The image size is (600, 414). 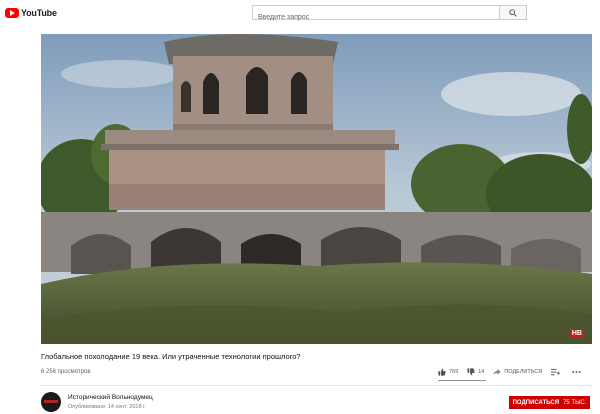 I want to click on add-to-playlist-button, so click(x=557, y=372).